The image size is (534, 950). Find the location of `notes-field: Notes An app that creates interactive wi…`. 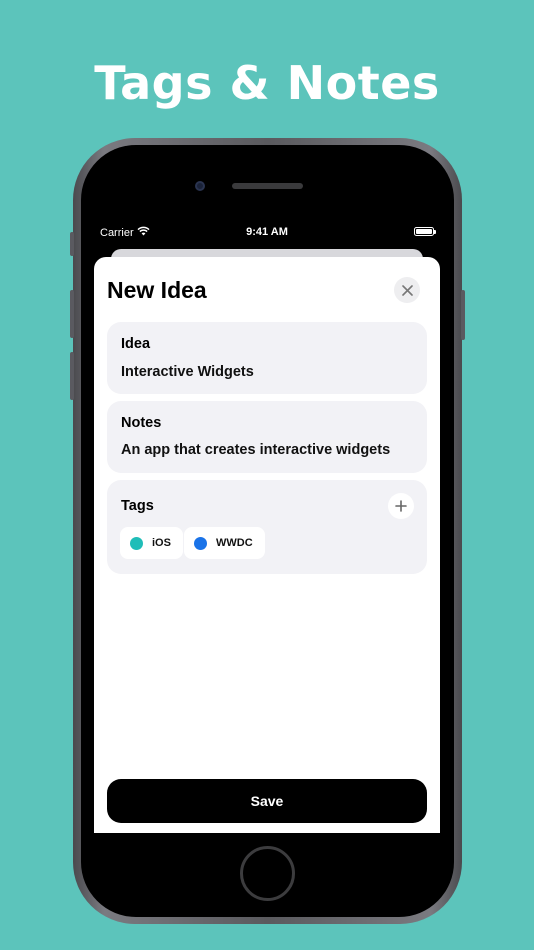

notes-field: Notes An app that creates interactive wi… is located at coordinates (267, 437).